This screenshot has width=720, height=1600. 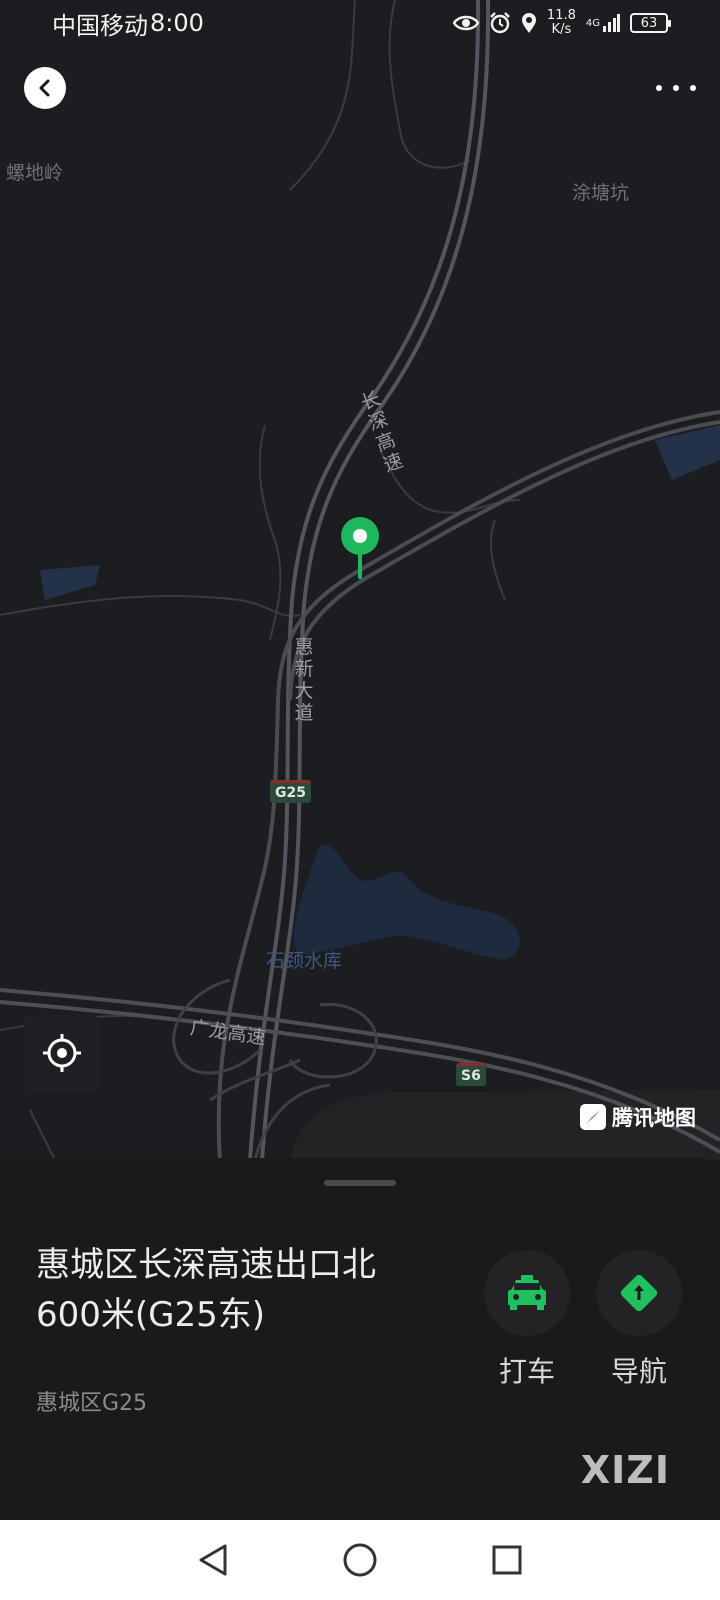 I want to click on signal-icon: 4G, so click(x=603, y=23).